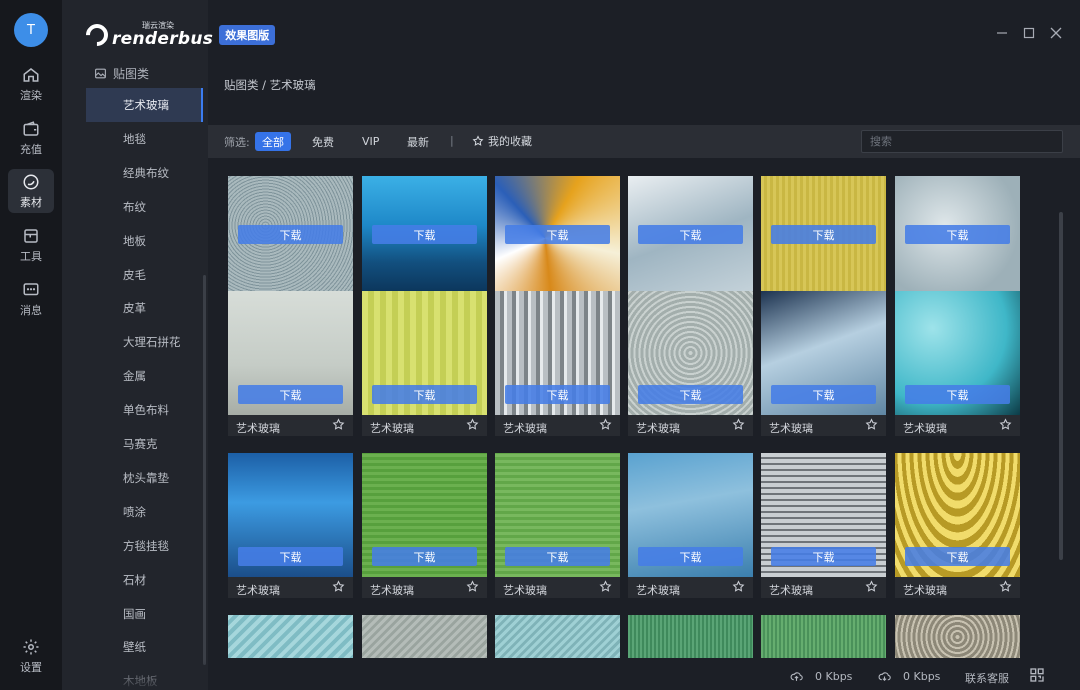 This screenshot has width=1080, height=690. Describe the element at coordinates (31, 299) in the screenshot. I see `rail-item-messages: 消息` at that location.